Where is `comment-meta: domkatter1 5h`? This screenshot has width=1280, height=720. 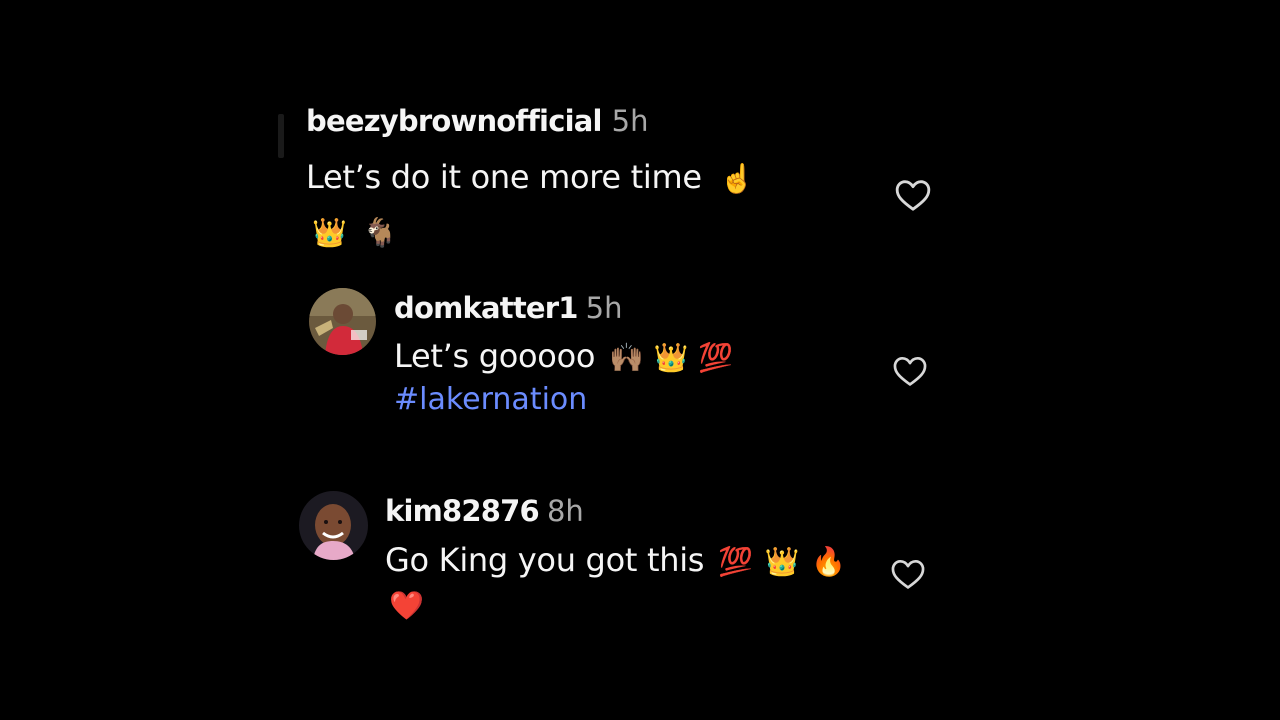
comment-meta: domkatter1 5h is located at coordinates (563, 310).